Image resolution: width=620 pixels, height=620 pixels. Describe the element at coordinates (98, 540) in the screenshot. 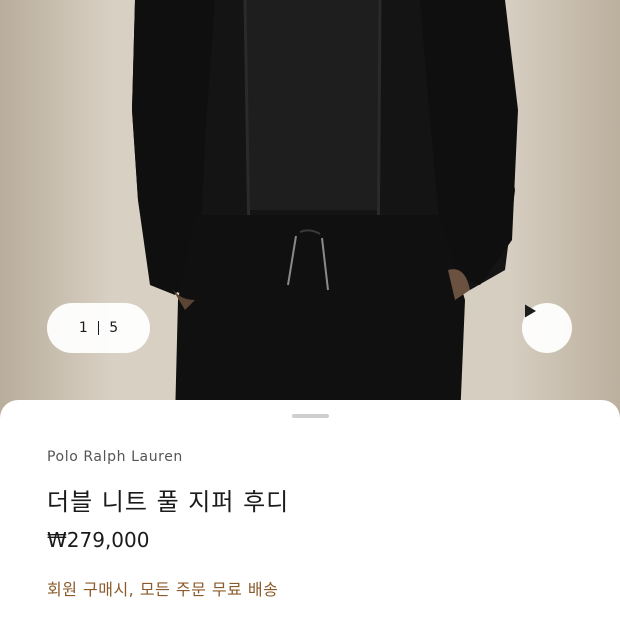

I see `product-price: ₩279,000` at that location.